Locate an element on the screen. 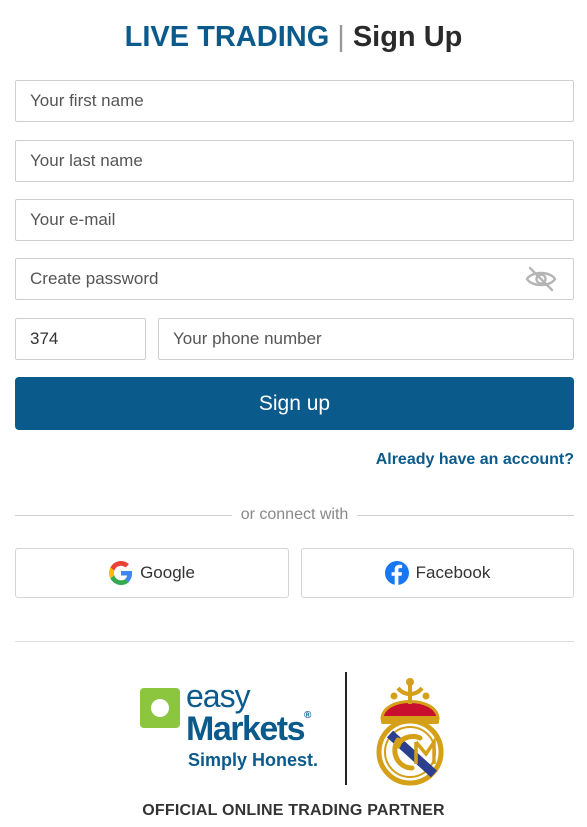 This screenshot has height=827, width=587. partner-logos: easy Markets® Simply Honest. is located at coordinates (298, 731).